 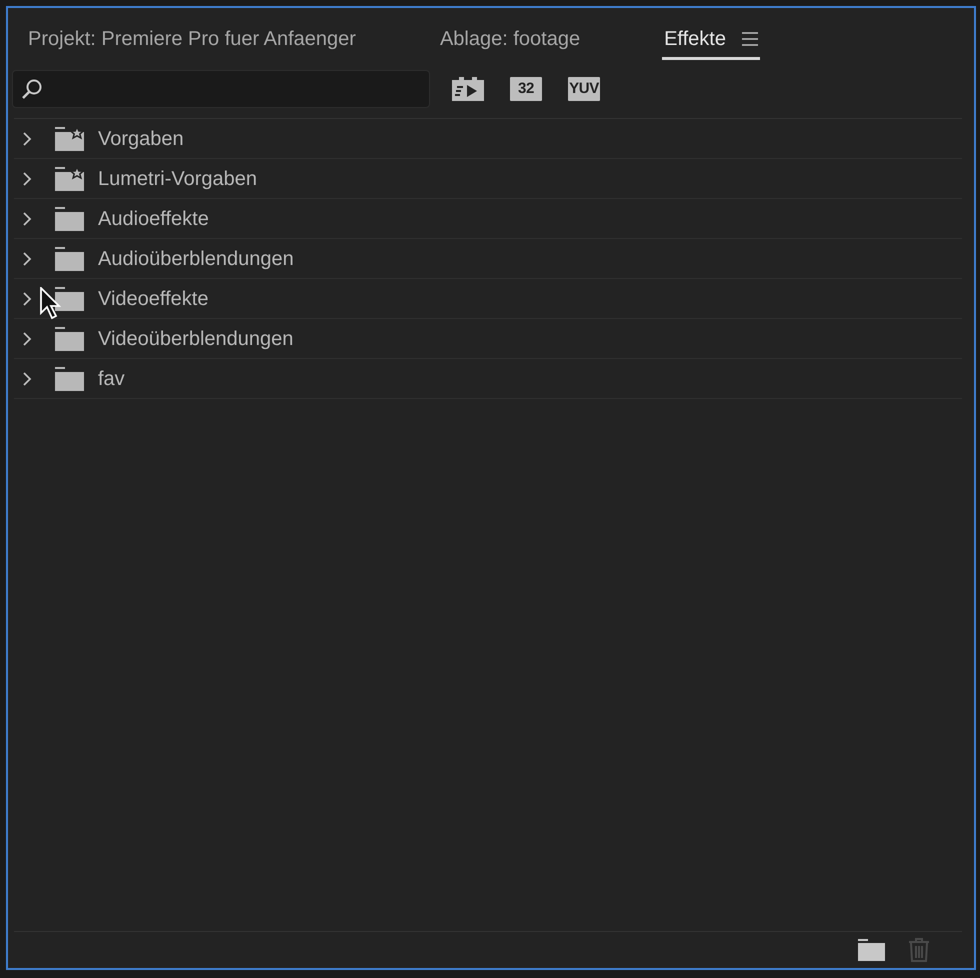 I want to click on effects-folder-row: Audioüberblendungen, so click(x=488, y=259).